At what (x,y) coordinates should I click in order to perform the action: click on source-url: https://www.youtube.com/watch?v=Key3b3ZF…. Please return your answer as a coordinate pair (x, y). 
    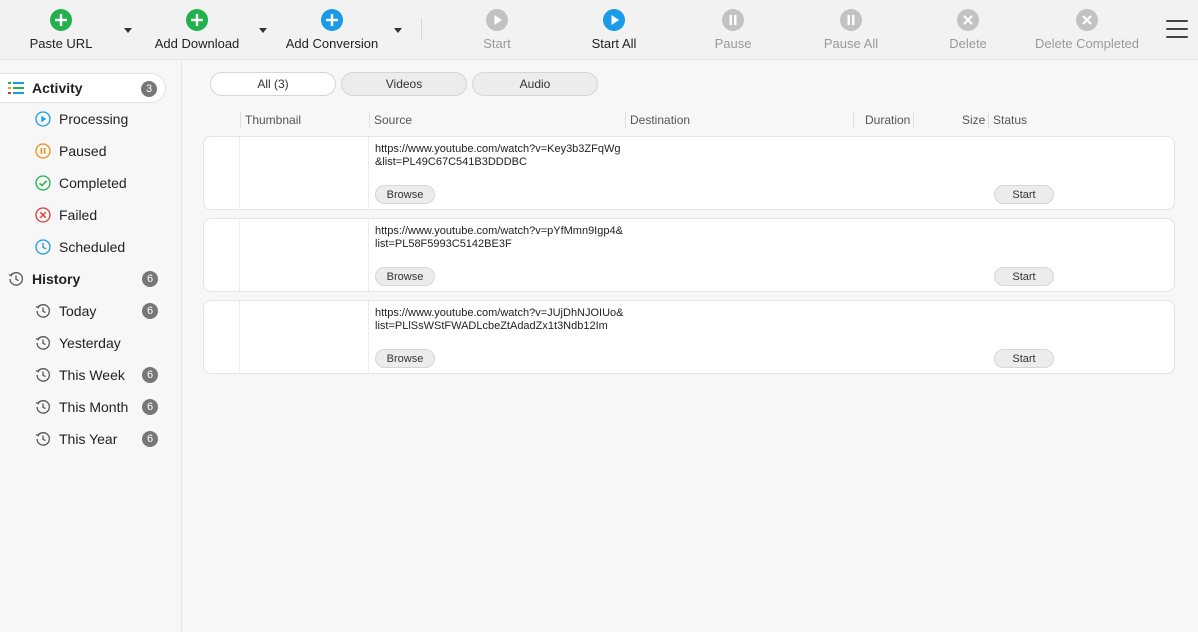
    Looking at the image, I should click on (498, 155).